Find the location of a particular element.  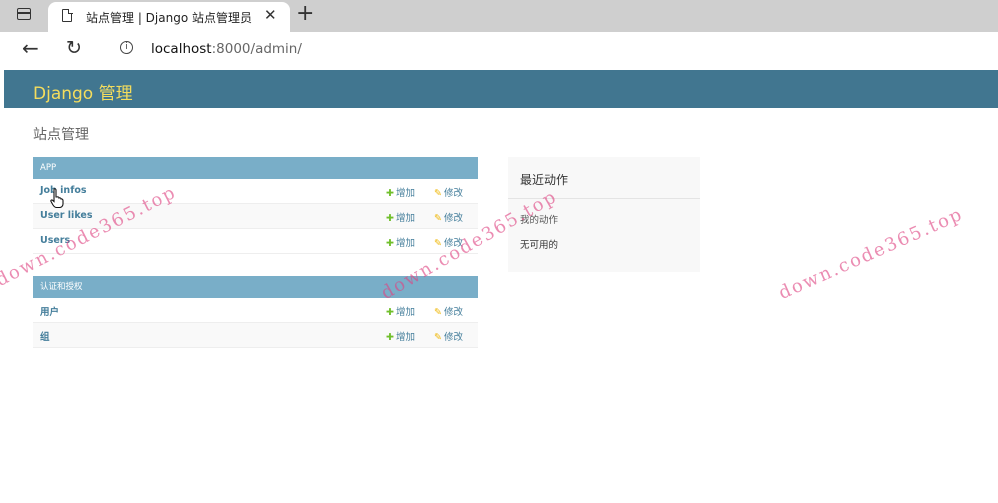

new-tab-button: + is located at coordinates (305, 14).